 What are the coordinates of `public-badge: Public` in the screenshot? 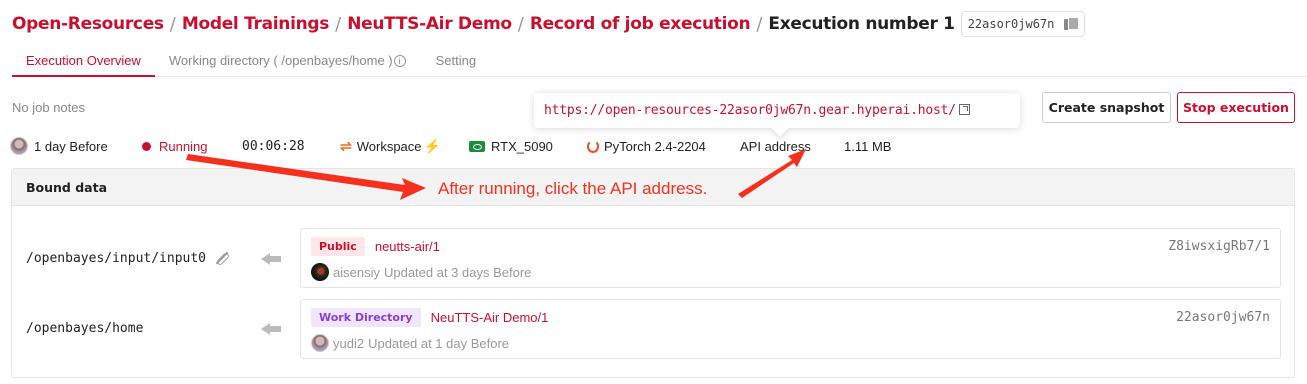 It's located at (338, 246).